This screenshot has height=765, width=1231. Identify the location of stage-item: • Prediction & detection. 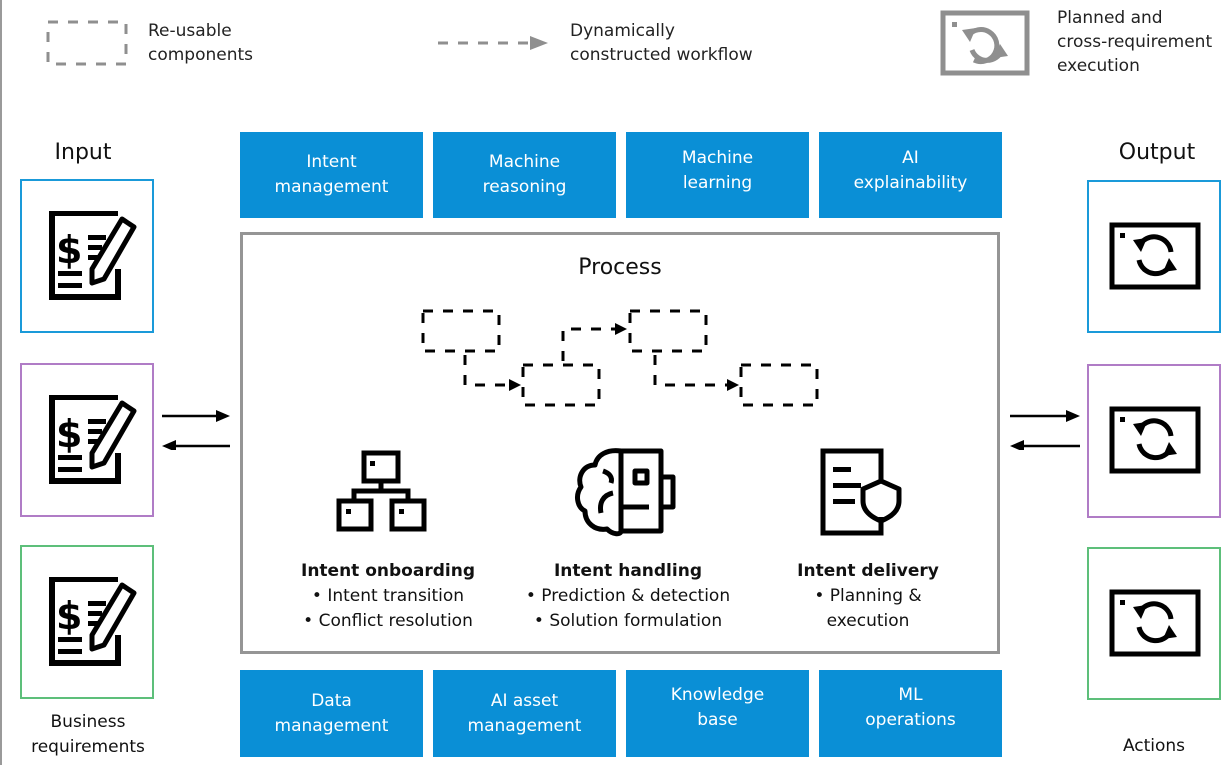
(628, 596).